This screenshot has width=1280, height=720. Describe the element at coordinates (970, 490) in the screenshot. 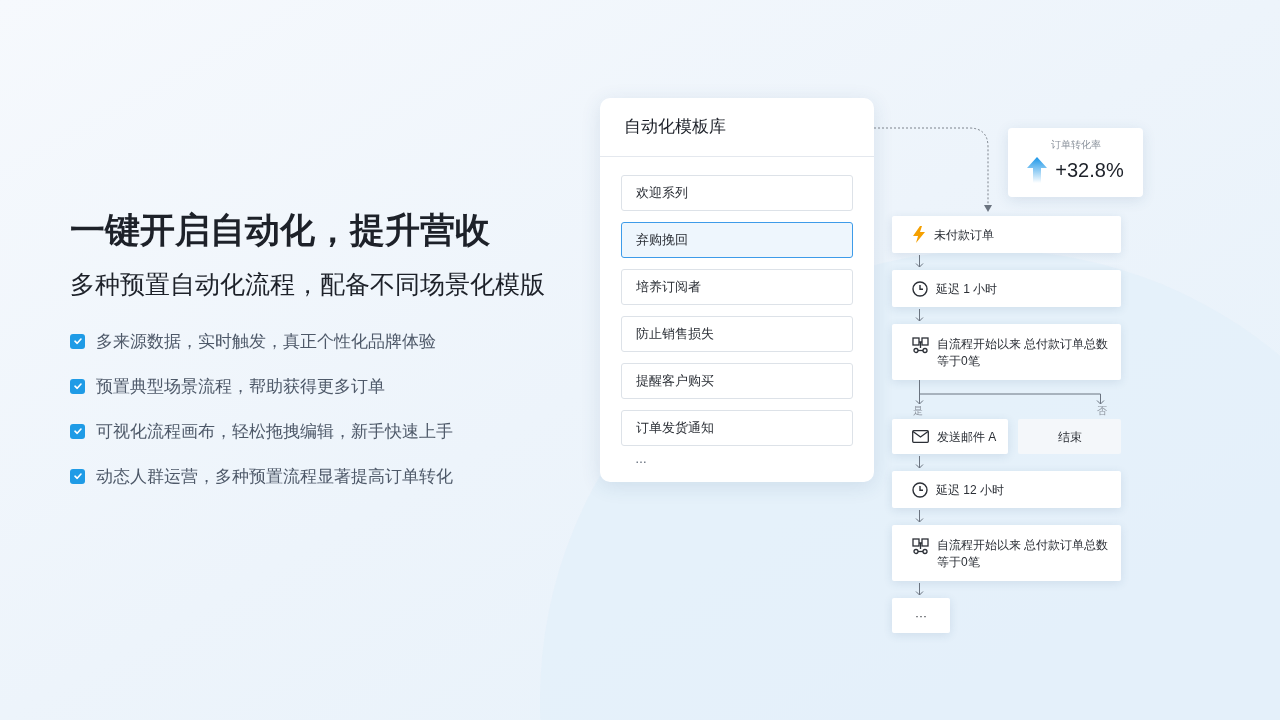

I see `node-text: 延迟 12 小时` at that location.